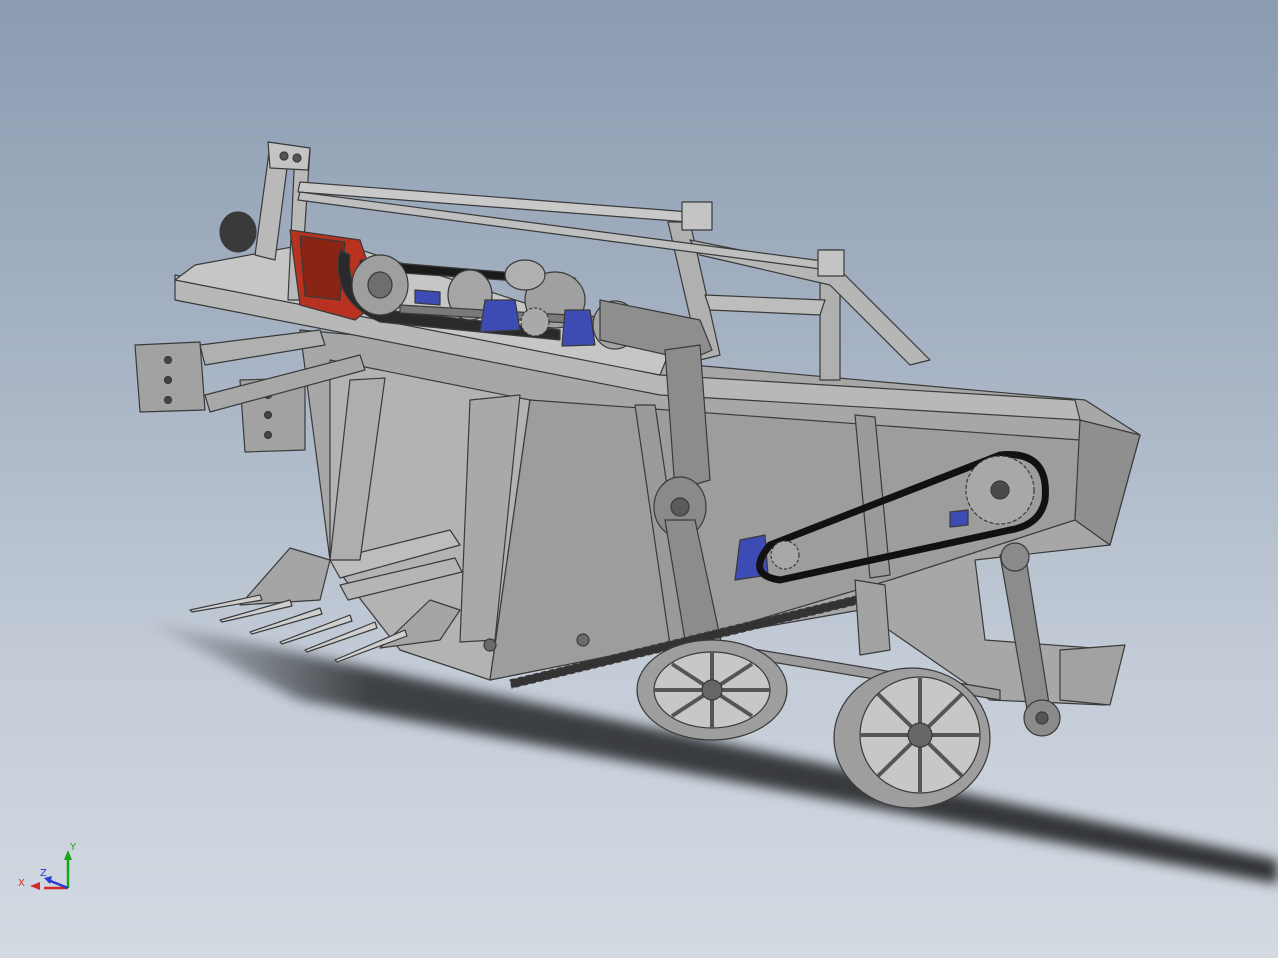 This screenshot has height=958, width=1278. What do you see at coordinates (35, 886) in the screenshot?
I see `x-axis-head` at bounding box center [35, 886].